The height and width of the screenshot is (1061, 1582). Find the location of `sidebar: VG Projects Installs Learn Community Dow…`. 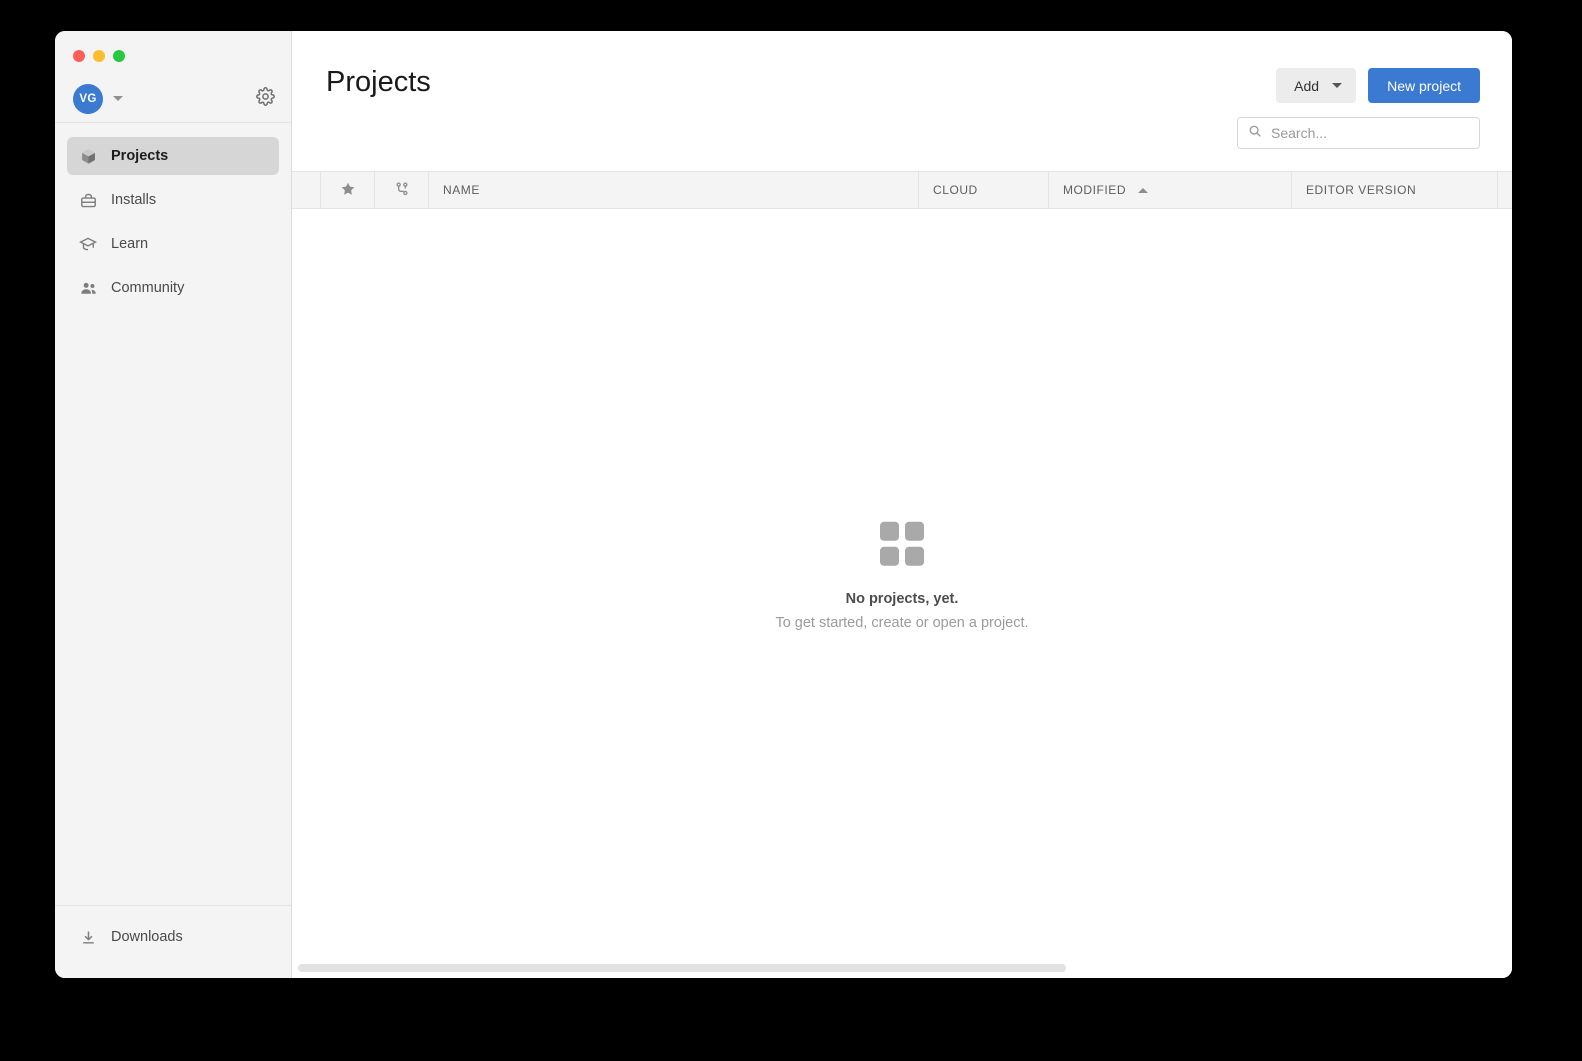

sidebar: VG Projects Installs Learn Community Dow… is located at coordinates (173, 504).